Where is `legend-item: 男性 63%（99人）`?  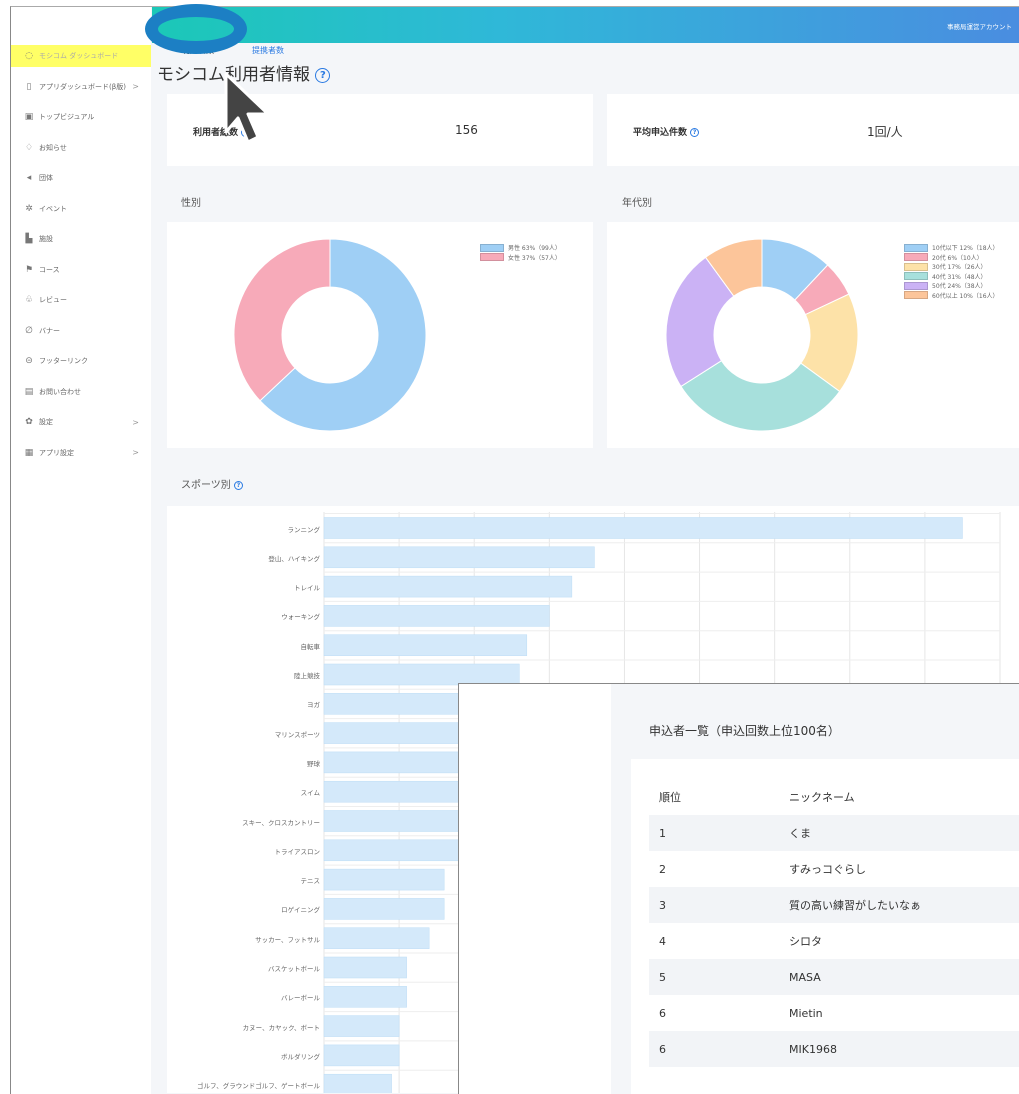
legend-item: 男性 63%（99人） is located at coordinates (520, 247).